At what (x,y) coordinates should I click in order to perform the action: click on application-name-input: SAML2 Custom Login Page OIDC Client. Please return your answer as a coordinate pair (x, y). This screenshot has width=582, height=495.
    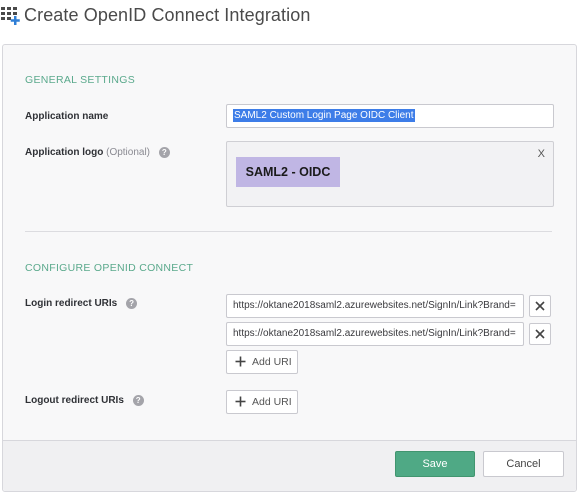
    Looking at the image, I should click on (390, 116).